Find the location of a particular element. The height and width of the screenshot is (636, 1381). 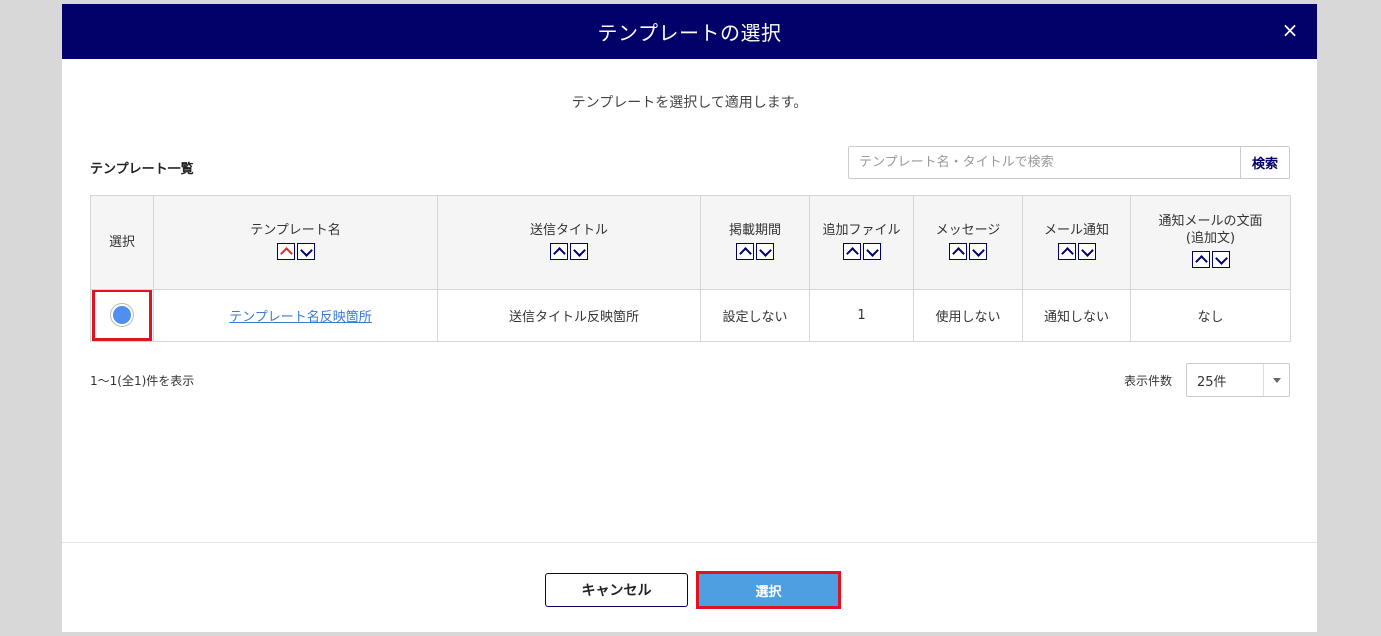

select-cell is located at coordinates (122, 315).